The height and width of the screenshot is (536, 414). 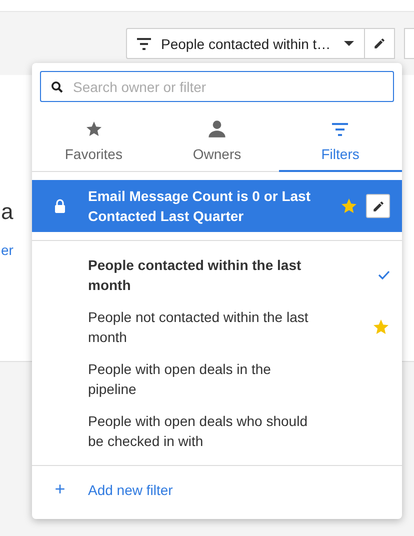 What do you see at coordinates (94, 142) in the screenshot?
I see `tab: Favorites` at bounding box center [94, 142].